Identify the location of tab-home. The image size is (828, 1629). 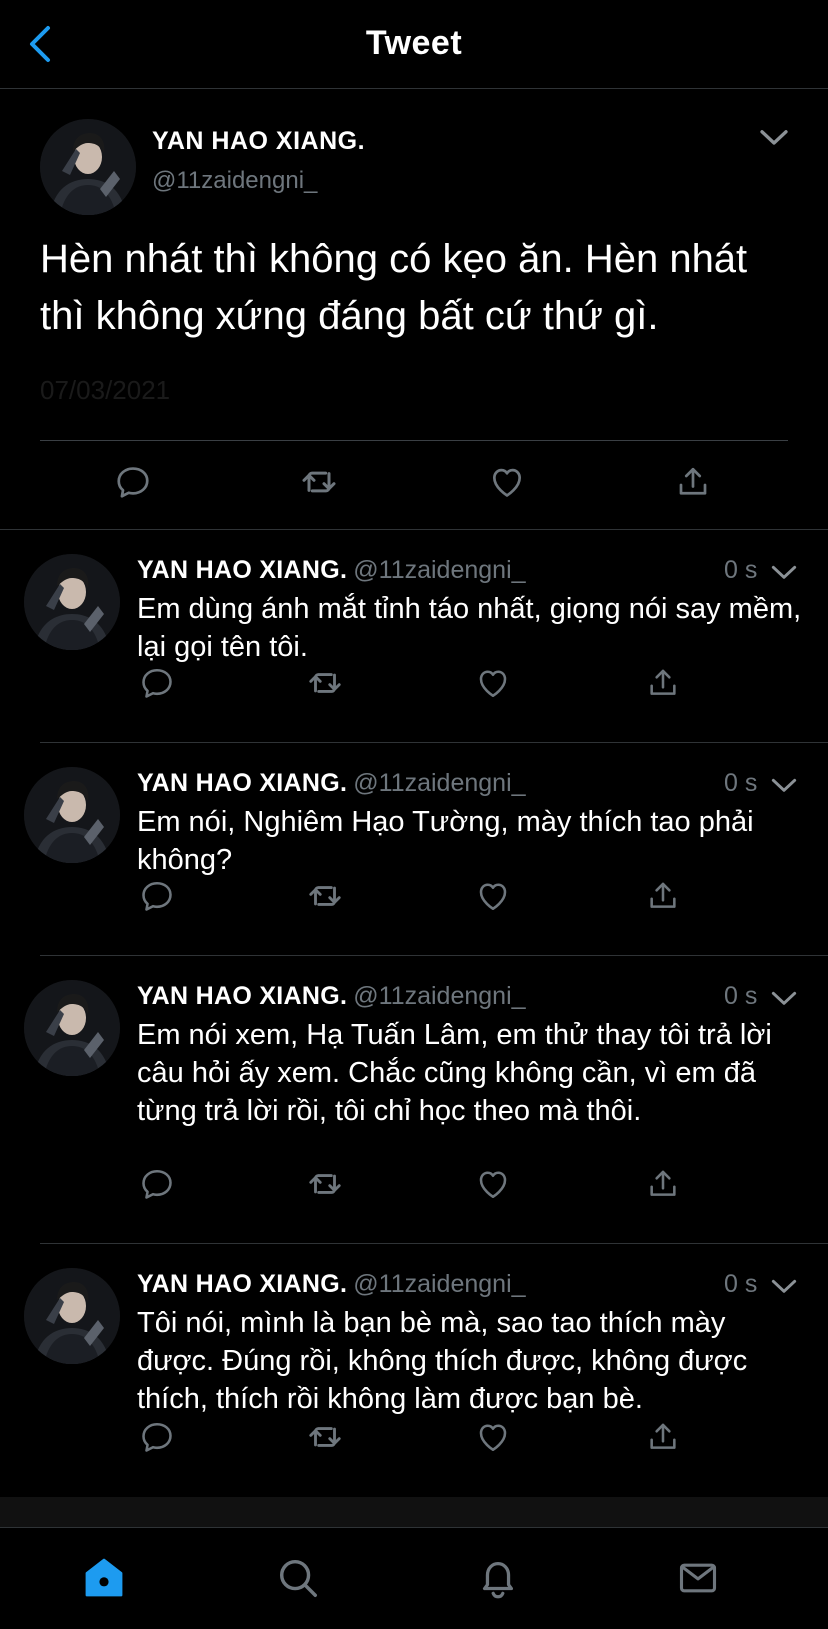
(104, 1578).